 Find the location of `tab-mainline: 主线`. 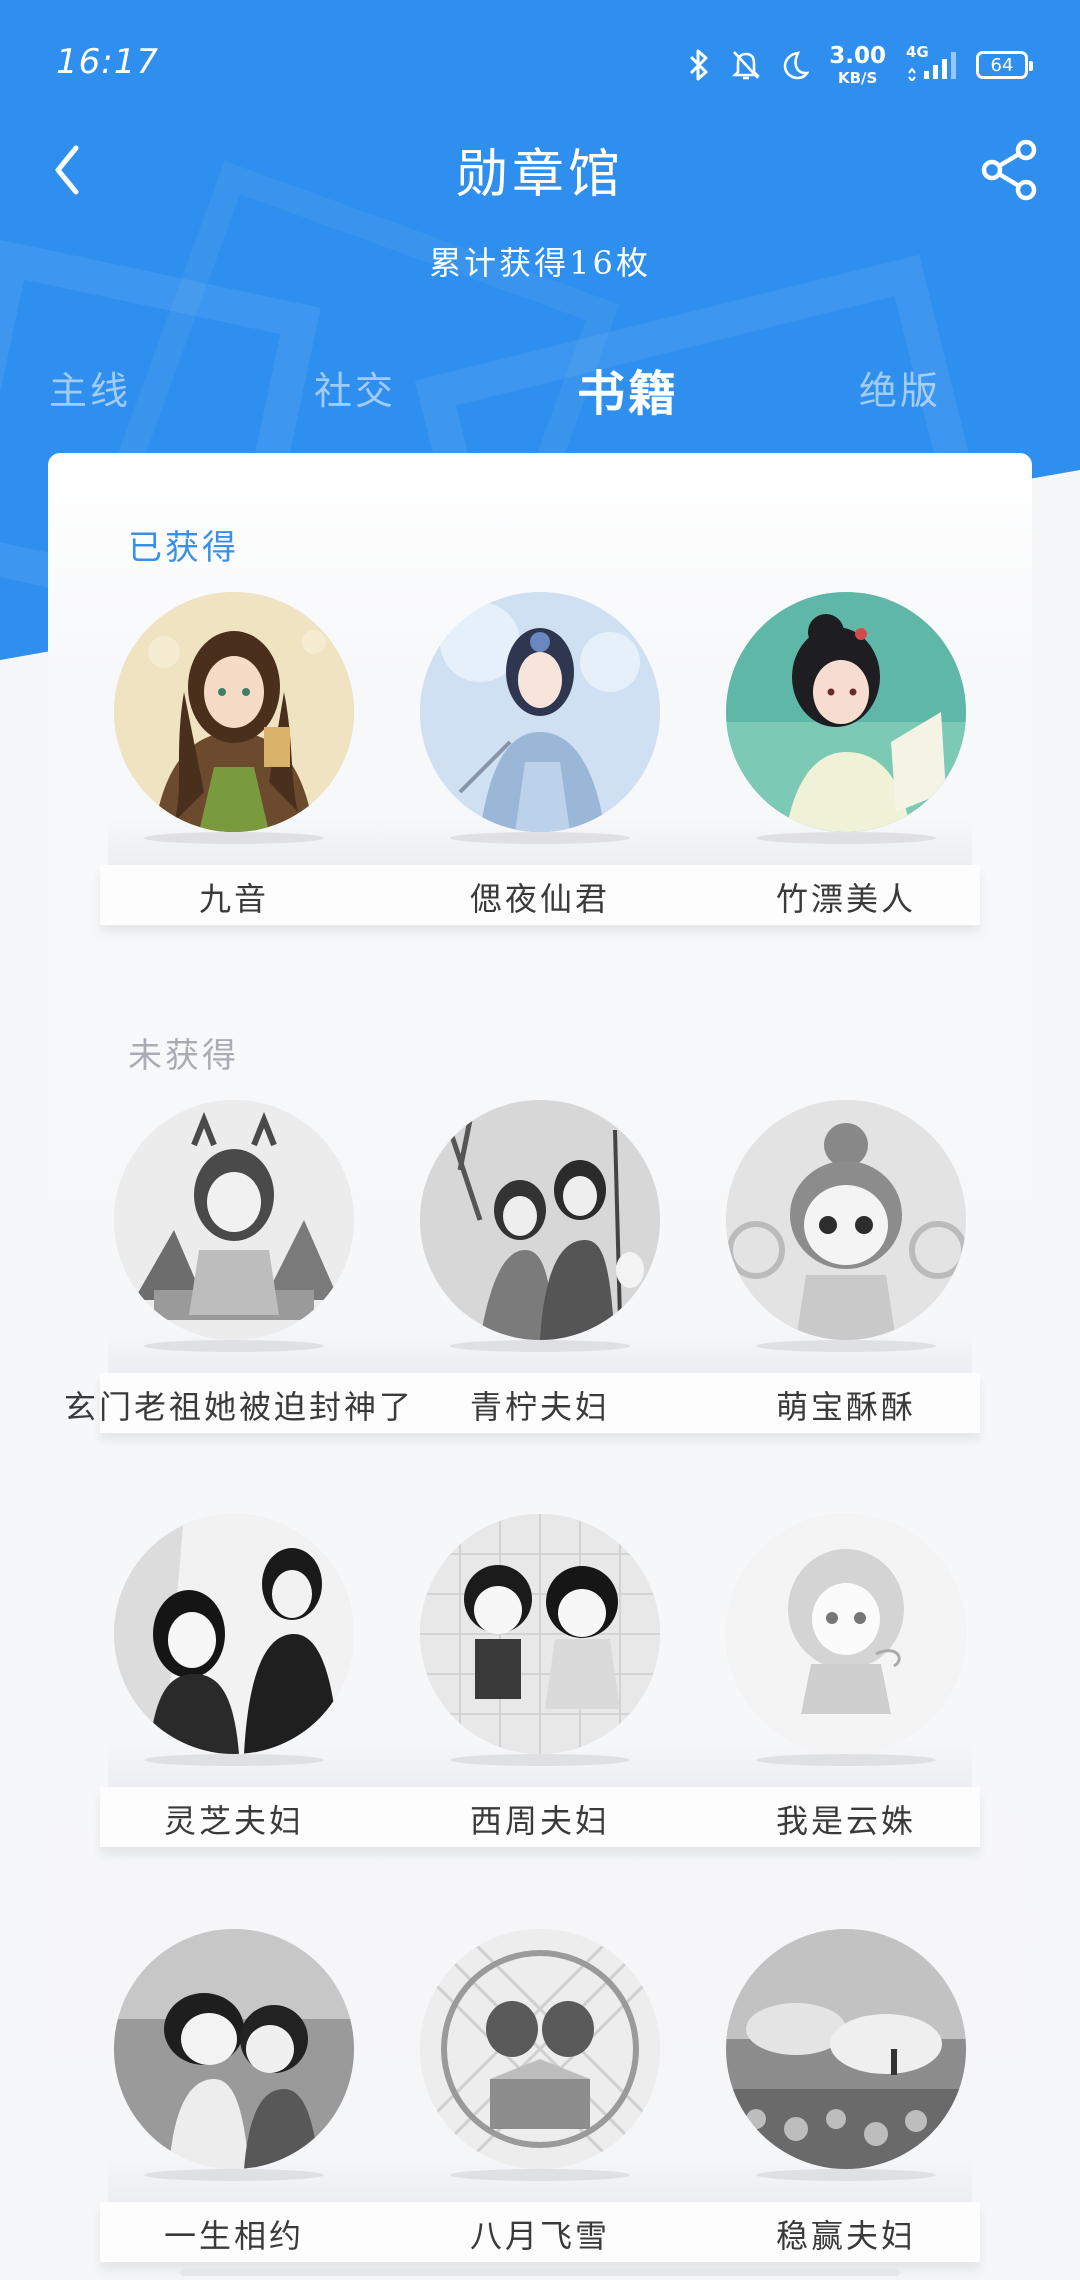

tab-mainline: 主线 is located at coordinates (90, 387).